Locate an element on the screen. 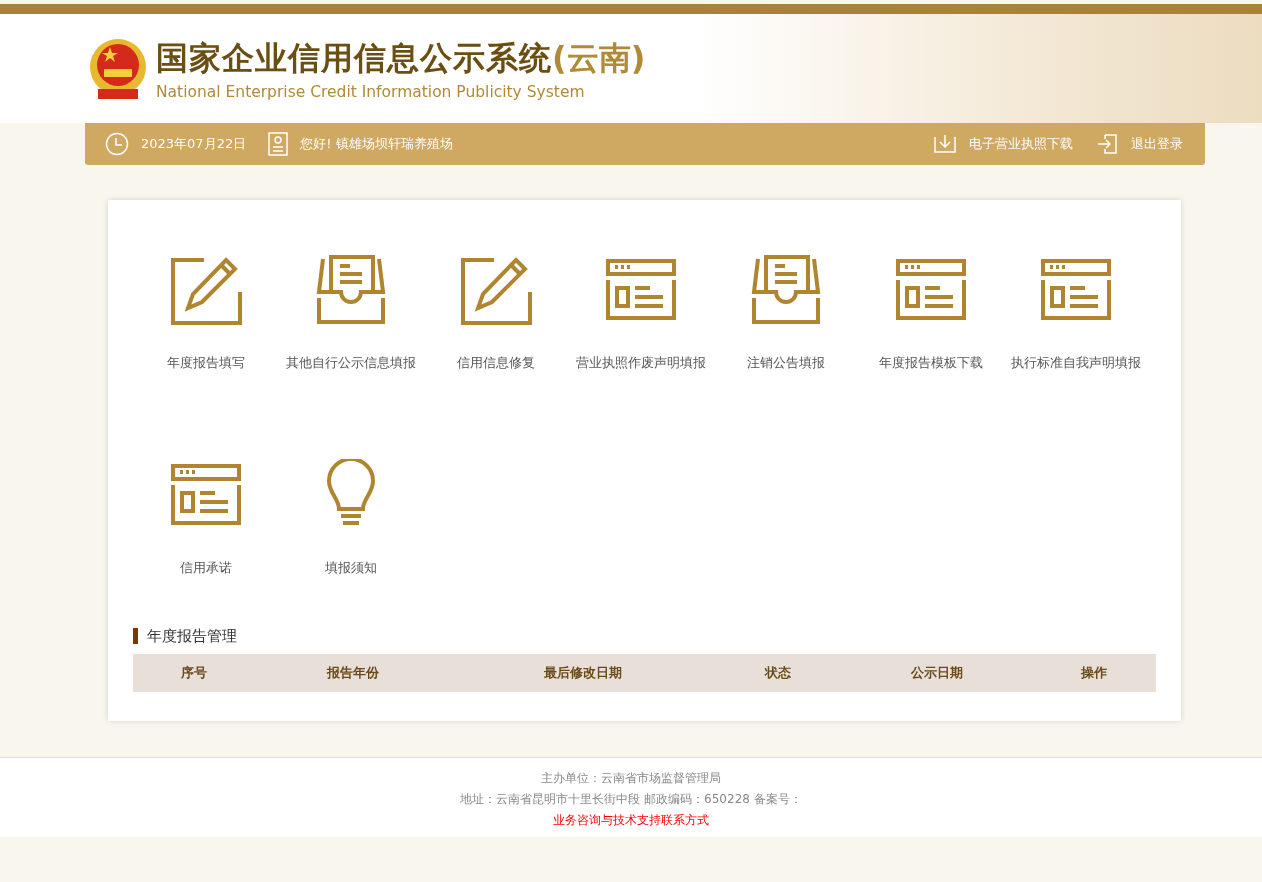 The image size is (1262, 882). site-title: 国家企业信用信息公示系统 is located at coordinates (354, 58).